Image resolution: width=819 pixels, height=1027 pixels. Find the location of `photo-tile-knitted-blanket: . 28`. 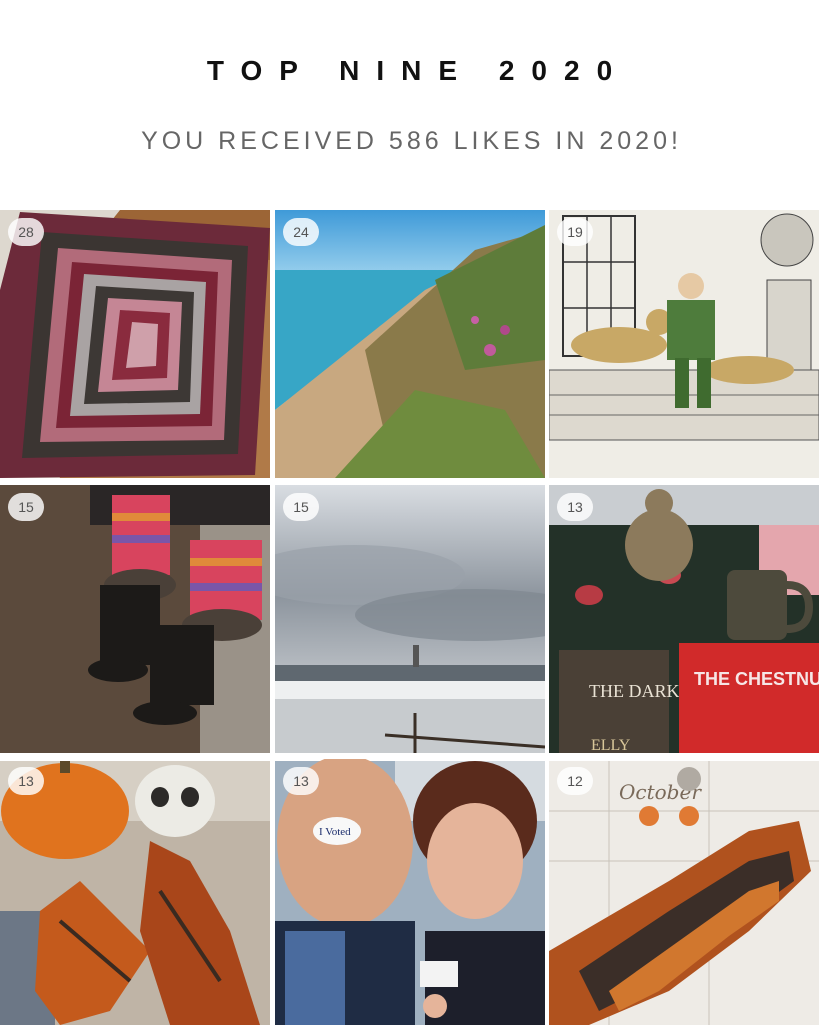

photo-tile-knitted-blanket: . 28 is located at coordinates (135, 344).